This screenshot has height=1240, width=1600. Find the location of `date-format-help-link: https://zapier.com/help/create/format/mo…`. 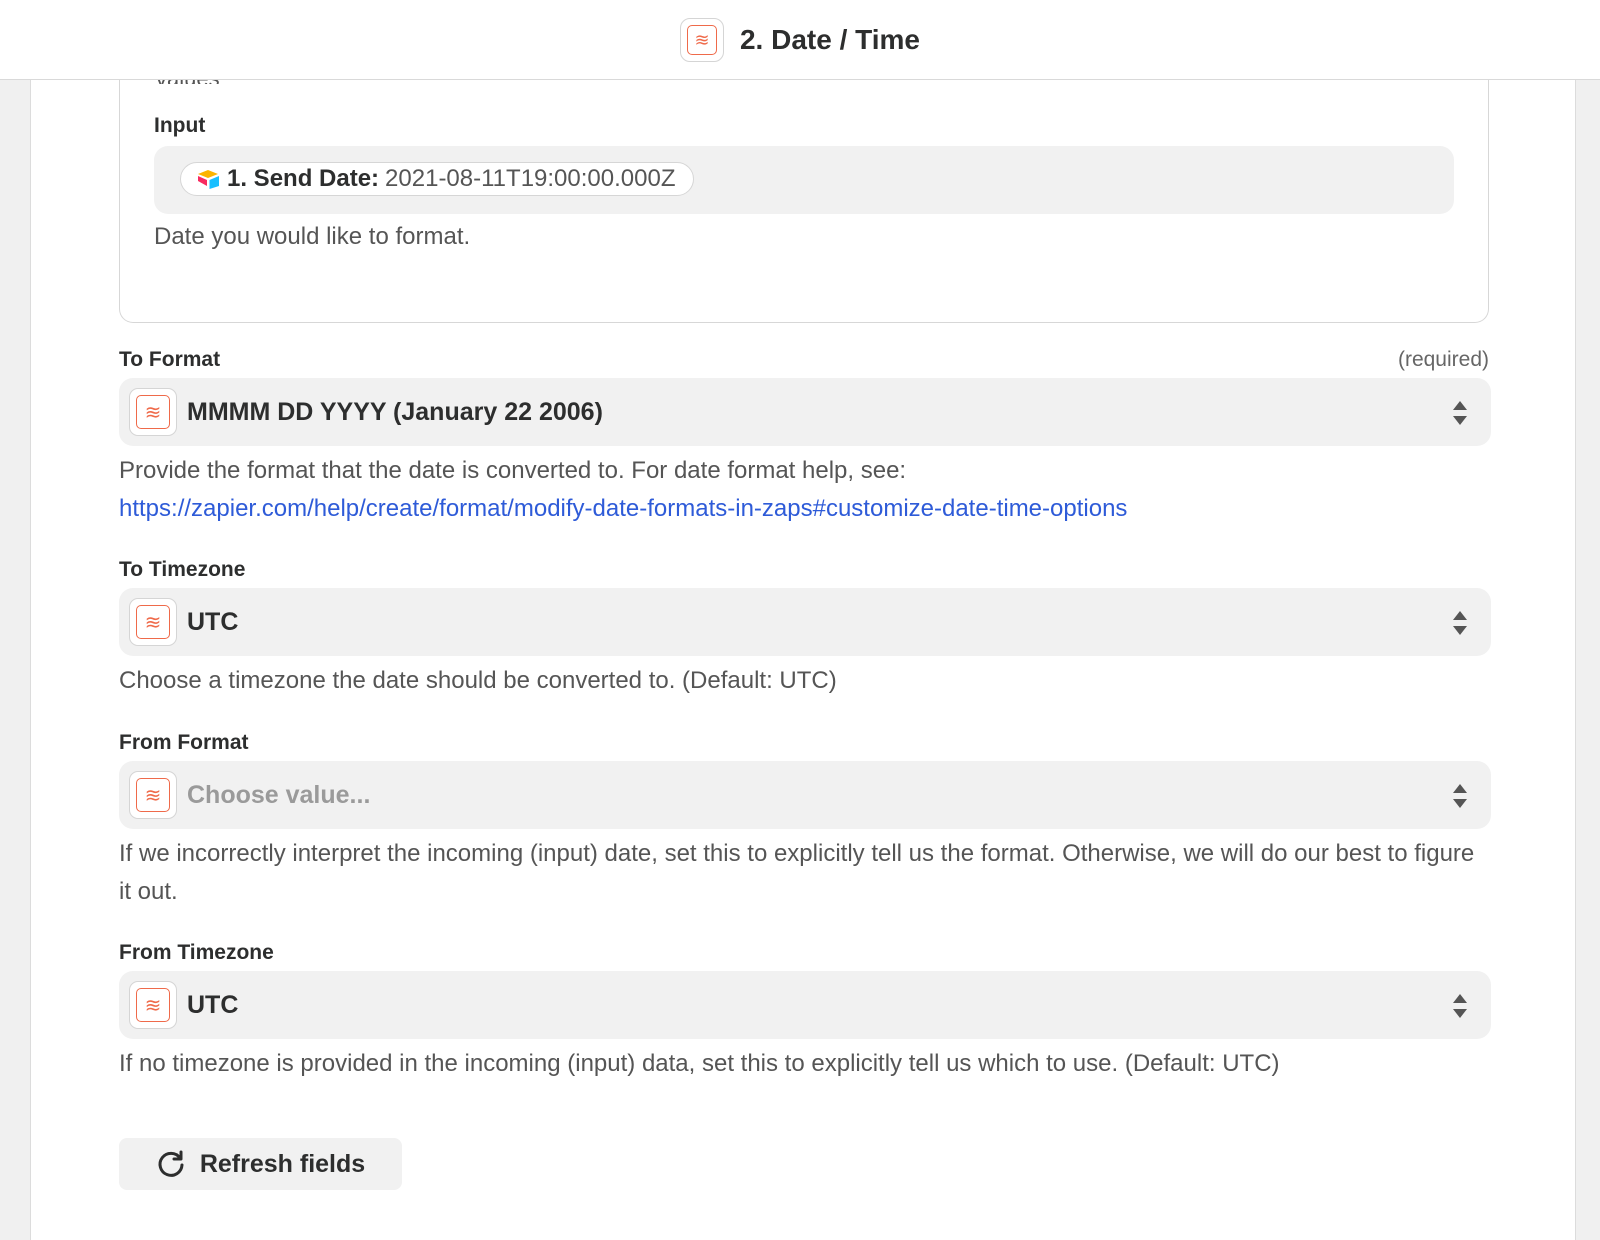

date-format-help-link: https://zapier.com/help/create/format/mo… is located at coordinates (623, 508).